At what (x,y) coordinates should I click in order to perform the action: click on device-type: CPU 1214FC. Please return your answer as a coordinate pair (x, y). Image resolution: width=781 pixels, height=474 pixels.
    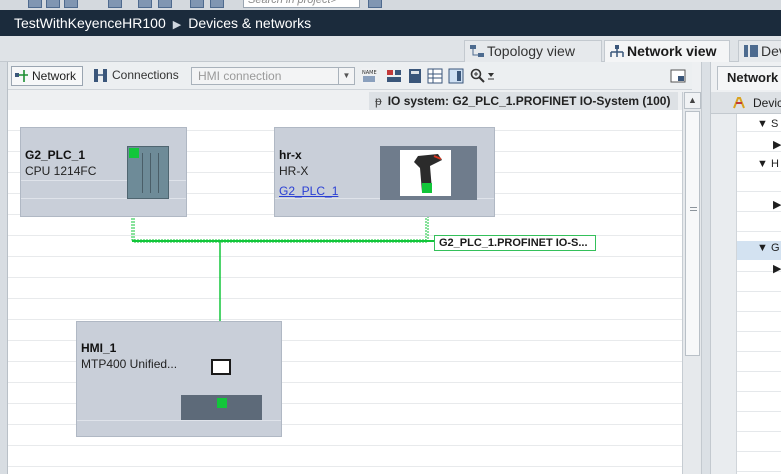
    Looking at the image, I should click on (61, 171).